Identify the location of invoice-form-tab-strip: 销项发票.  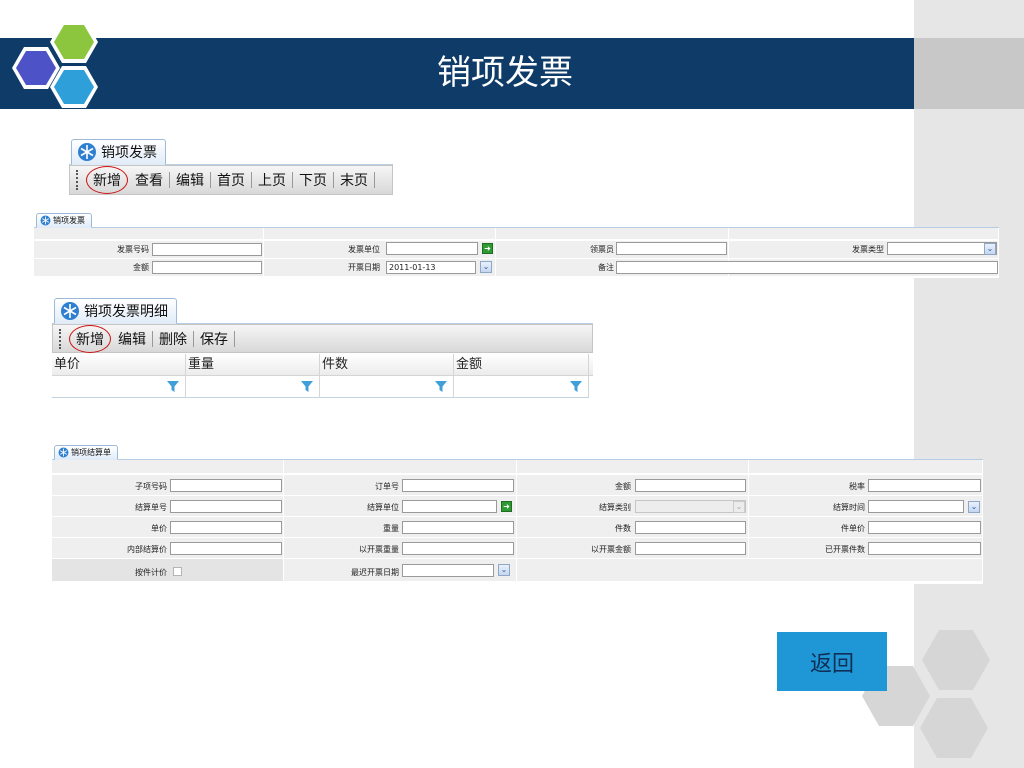
(516, 220).